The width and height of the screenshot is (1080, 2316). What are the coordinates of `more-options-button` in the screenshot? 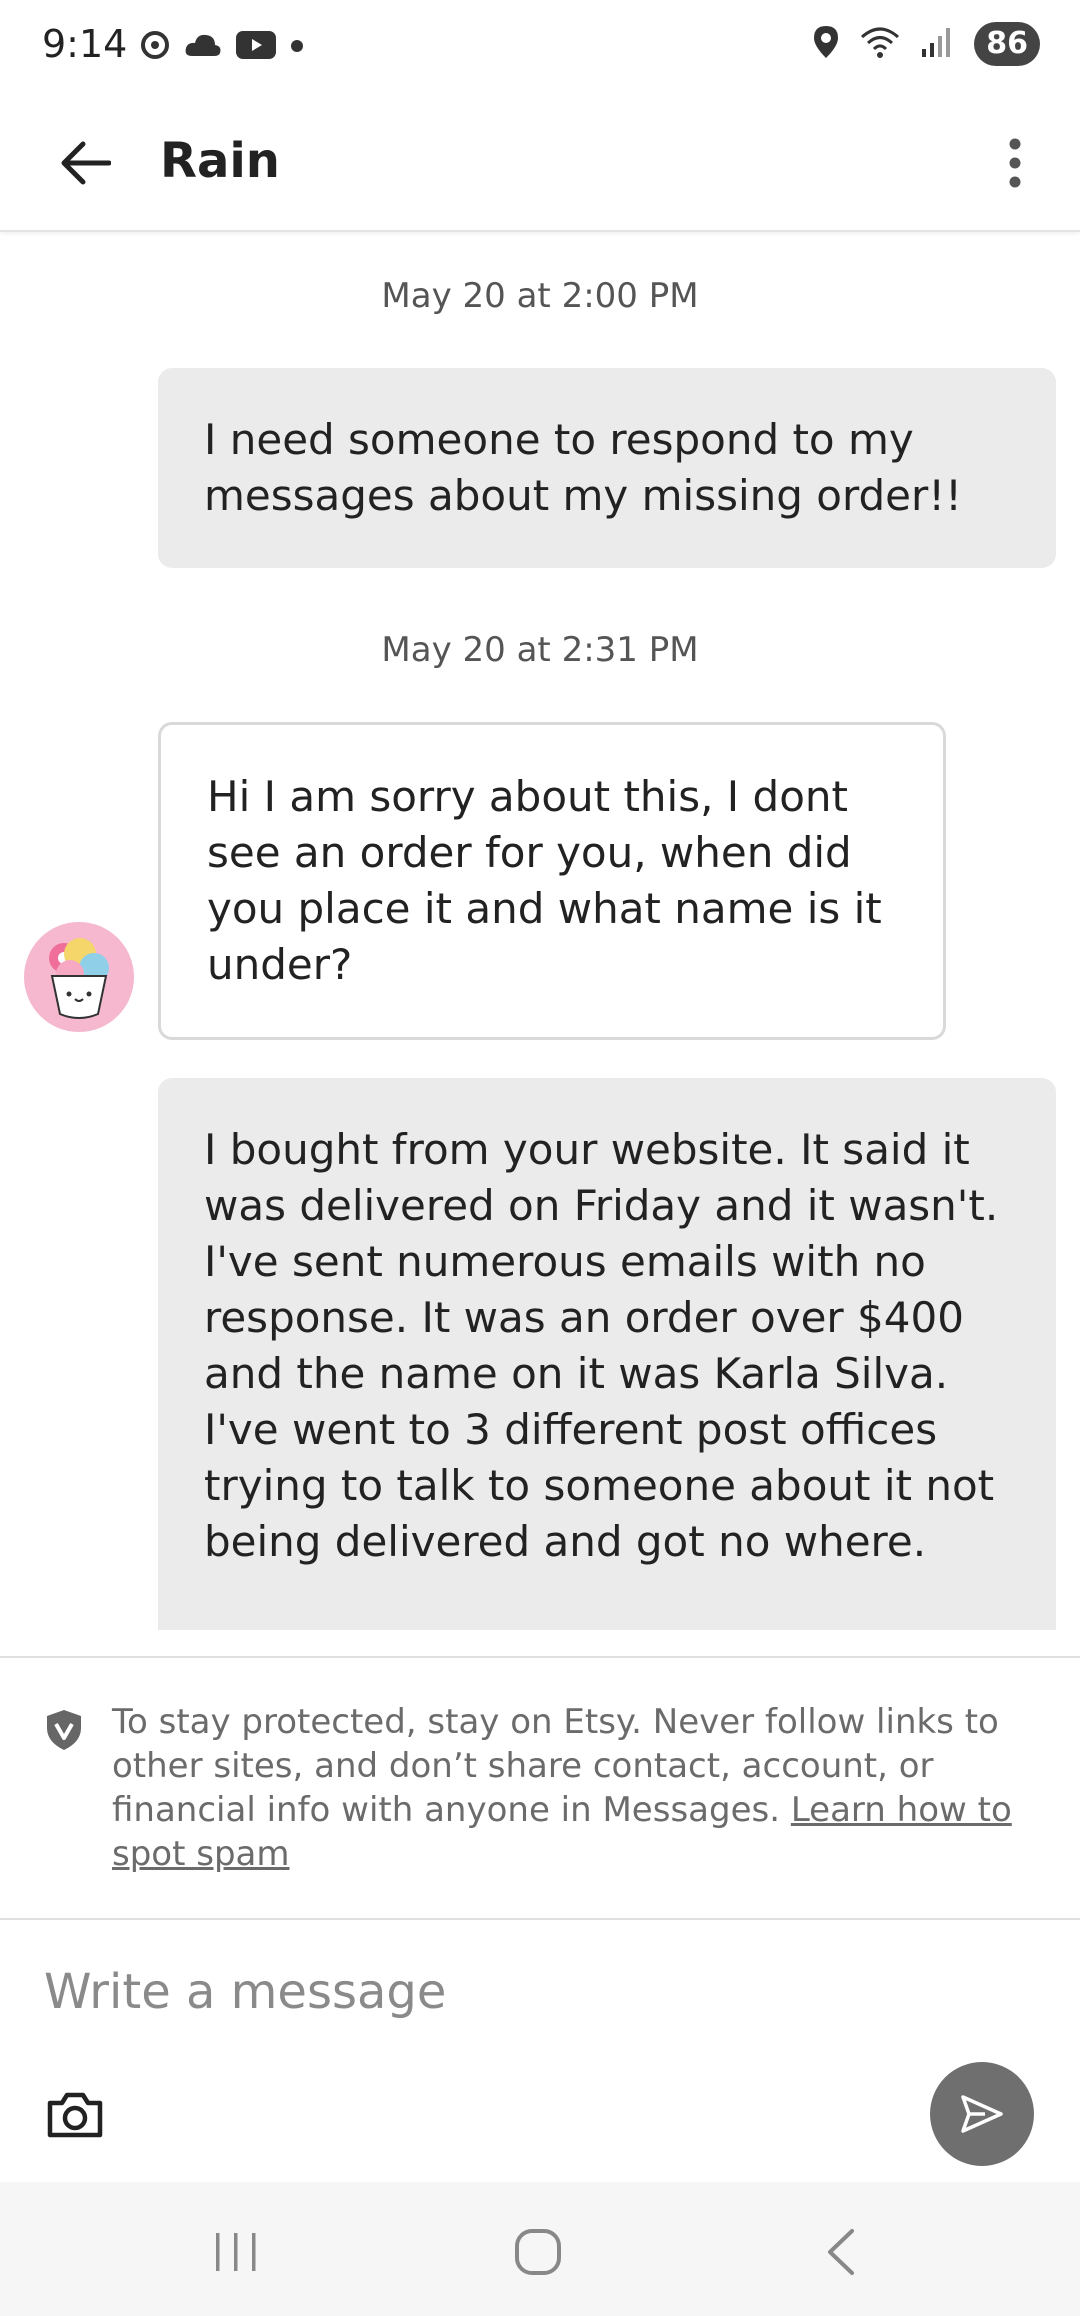 It's located at (1015, 163).